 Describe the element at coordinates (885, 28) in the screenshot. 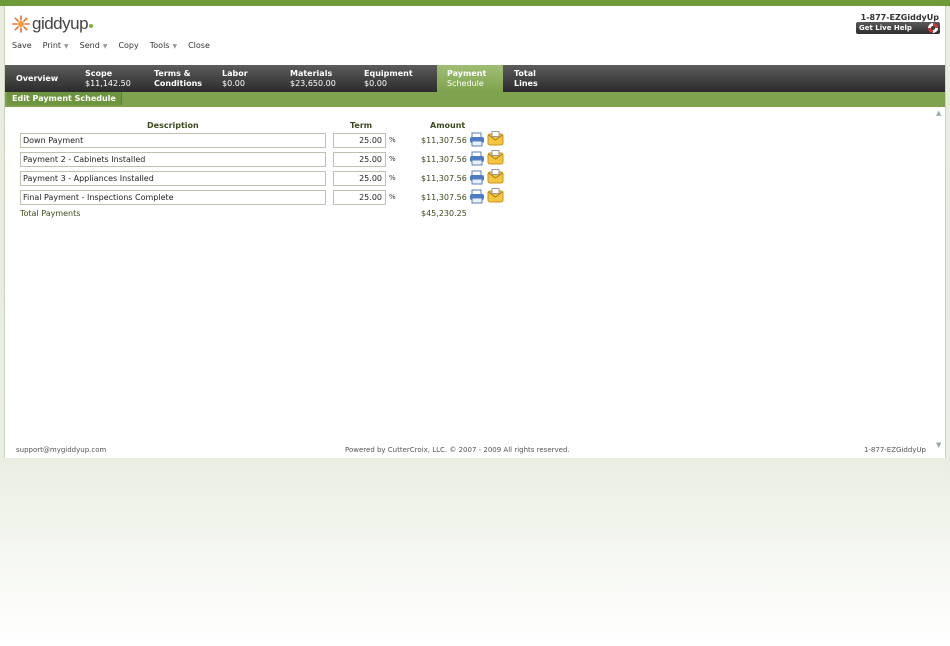

I see `live-help-label: Get Live Help` at that location.